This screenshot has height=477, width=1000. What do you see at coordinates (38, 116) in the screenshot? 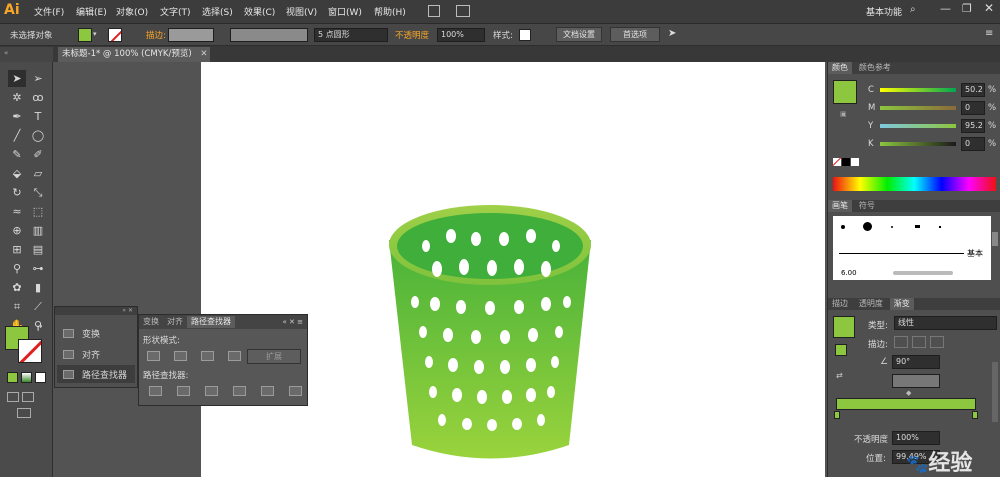
I see `type-tool-icon: T` at bounding box center [38, 116].